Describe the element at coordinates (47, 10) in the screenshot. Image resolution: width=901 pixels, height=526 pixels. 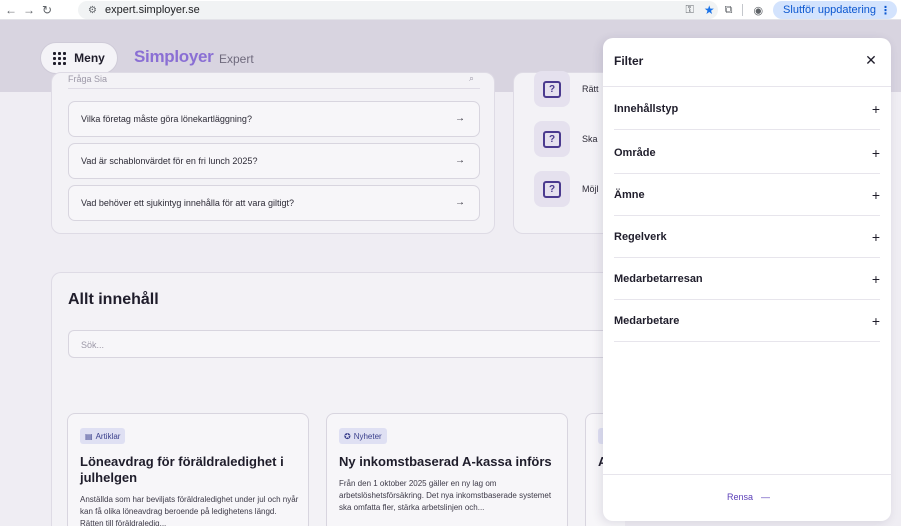
I see `reload-icon: ↻` at that location.